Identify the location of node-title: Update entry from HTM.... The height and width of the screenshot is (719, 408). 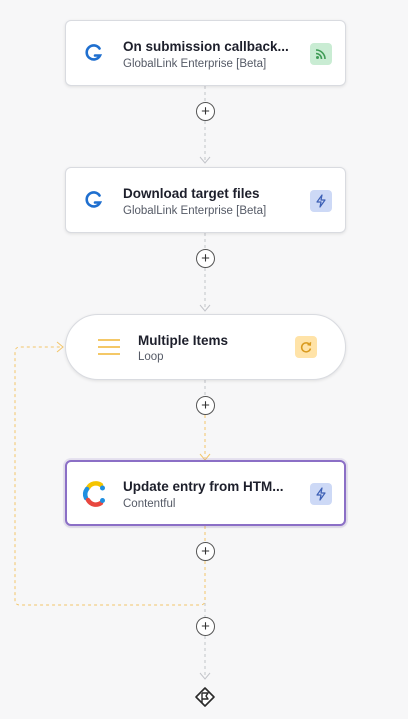
(203, 486).